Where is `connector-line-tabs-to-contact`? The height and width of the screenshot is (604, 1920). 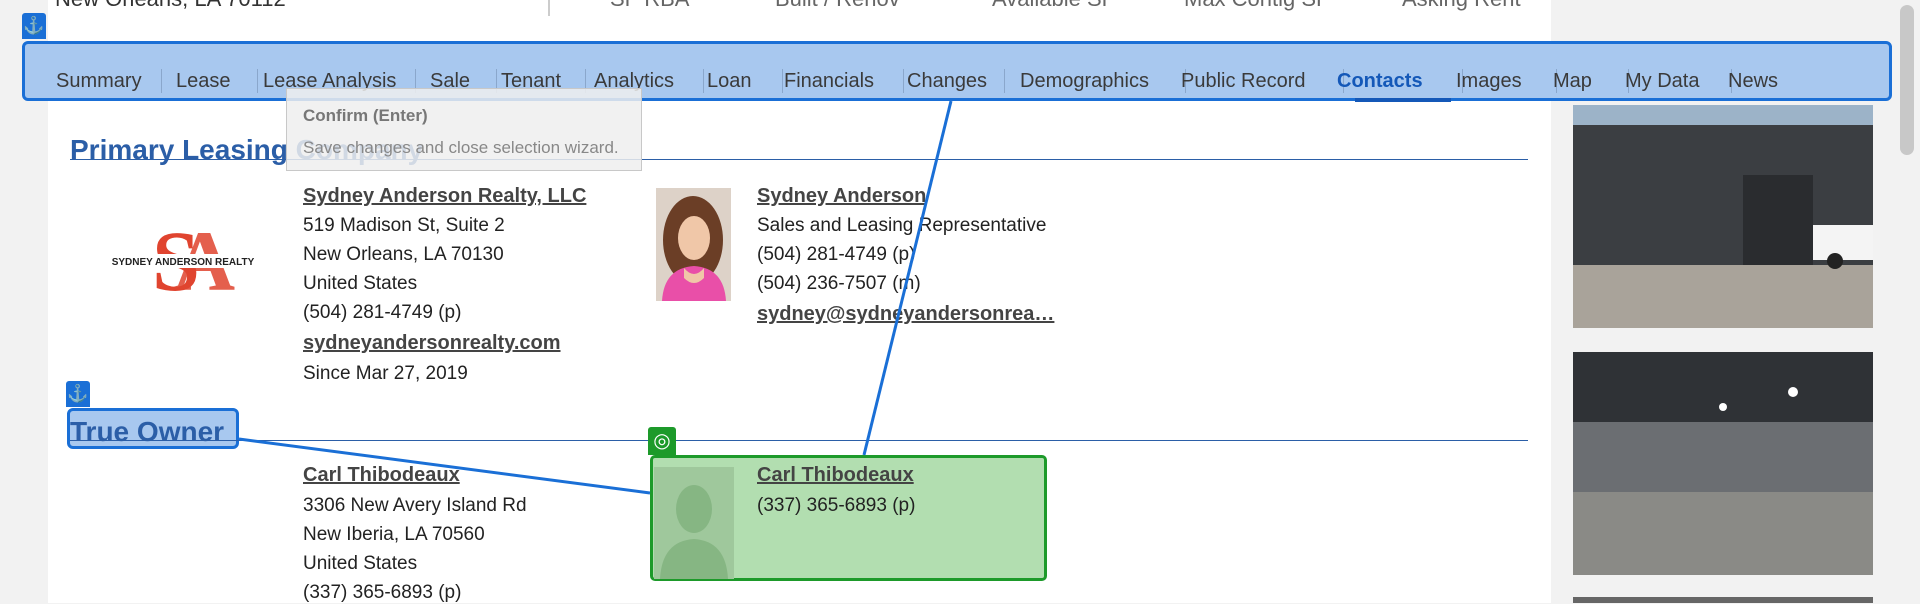
connector-line-tabs-to-contact is located at coordinates (907, 278).